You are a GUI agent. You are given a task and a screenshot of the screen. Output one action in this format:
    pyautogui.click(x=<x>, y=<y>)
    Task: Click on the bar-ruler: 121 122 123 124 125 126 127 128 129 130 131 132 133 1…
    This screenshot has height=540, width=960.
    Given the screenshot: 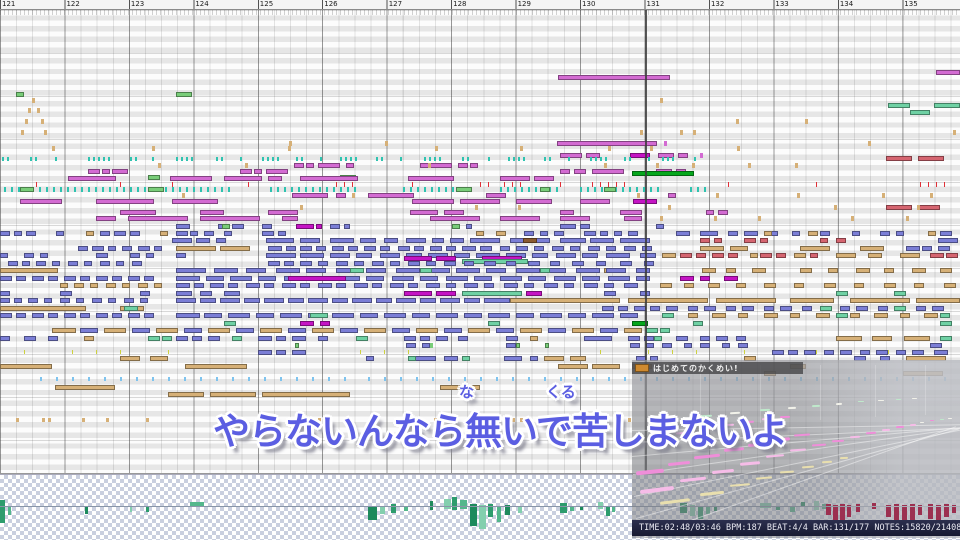 What is the action you would take?
    pyautogui.click(x=480, y=5)
    